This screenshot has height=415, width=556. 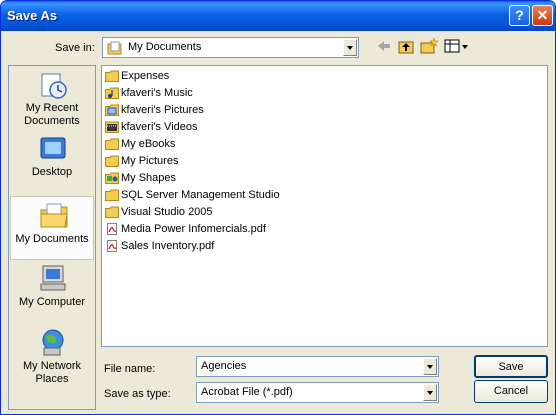 What do you see at coordinates (52, 164) in the screenshot?
I see `place-desktop: Desktop` at bounding box center [52, 164].